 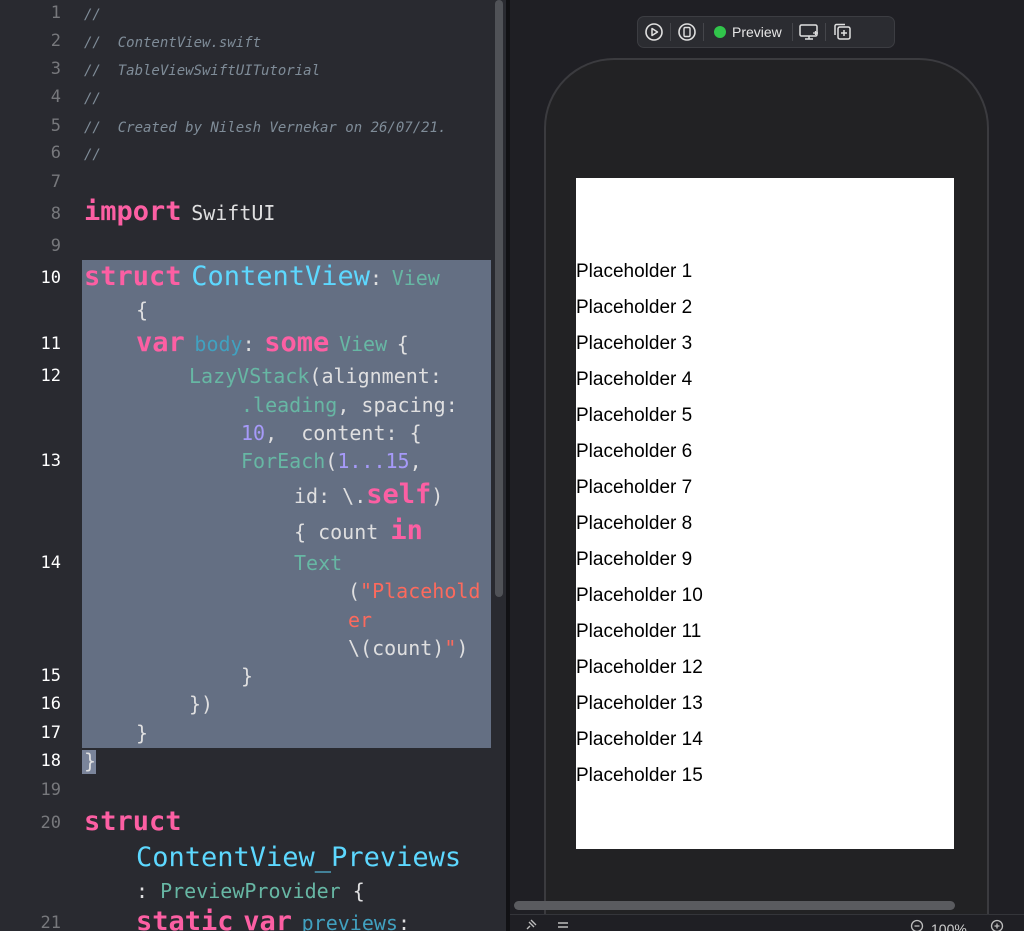 I want to click on preview-status: Preview, so click(x=748, y=32).